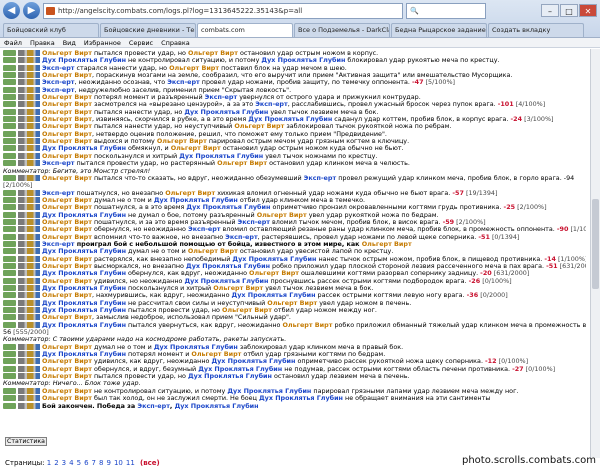 The image size is (600, 469). I want to click on browser-tab: Создать вкладку, so click(536, 30).